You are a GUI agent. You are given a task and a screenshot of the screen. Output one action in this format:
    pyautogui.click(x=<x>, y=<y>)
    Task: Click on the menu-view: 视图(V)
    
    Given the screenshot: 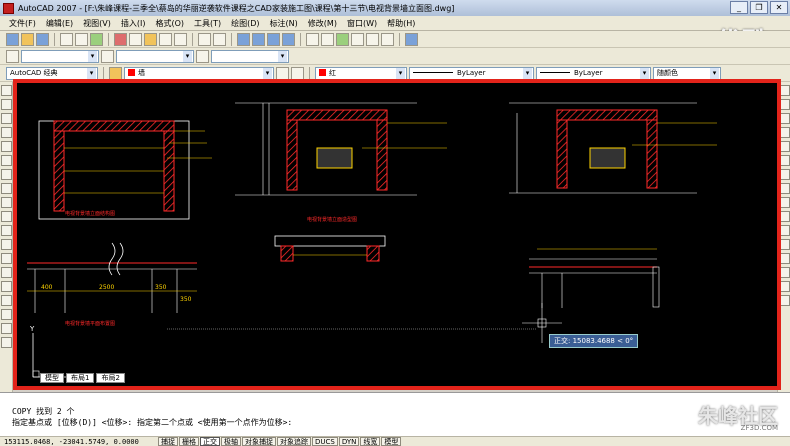 What is the action you would take?
    pyautogui.click(x=97, y=23)
    